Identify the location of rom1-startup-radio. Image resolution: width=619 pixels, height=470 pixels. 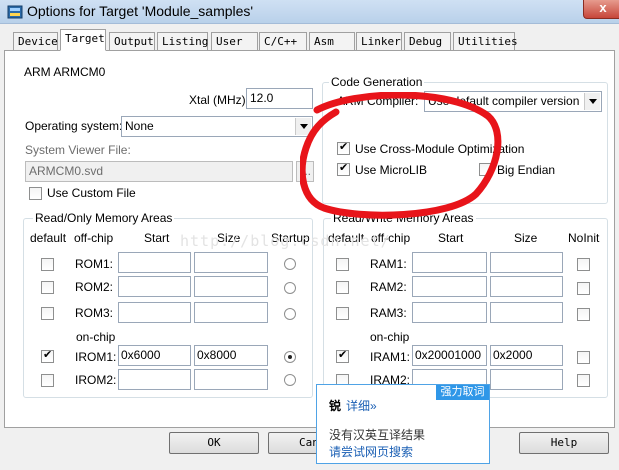
(290, 264).